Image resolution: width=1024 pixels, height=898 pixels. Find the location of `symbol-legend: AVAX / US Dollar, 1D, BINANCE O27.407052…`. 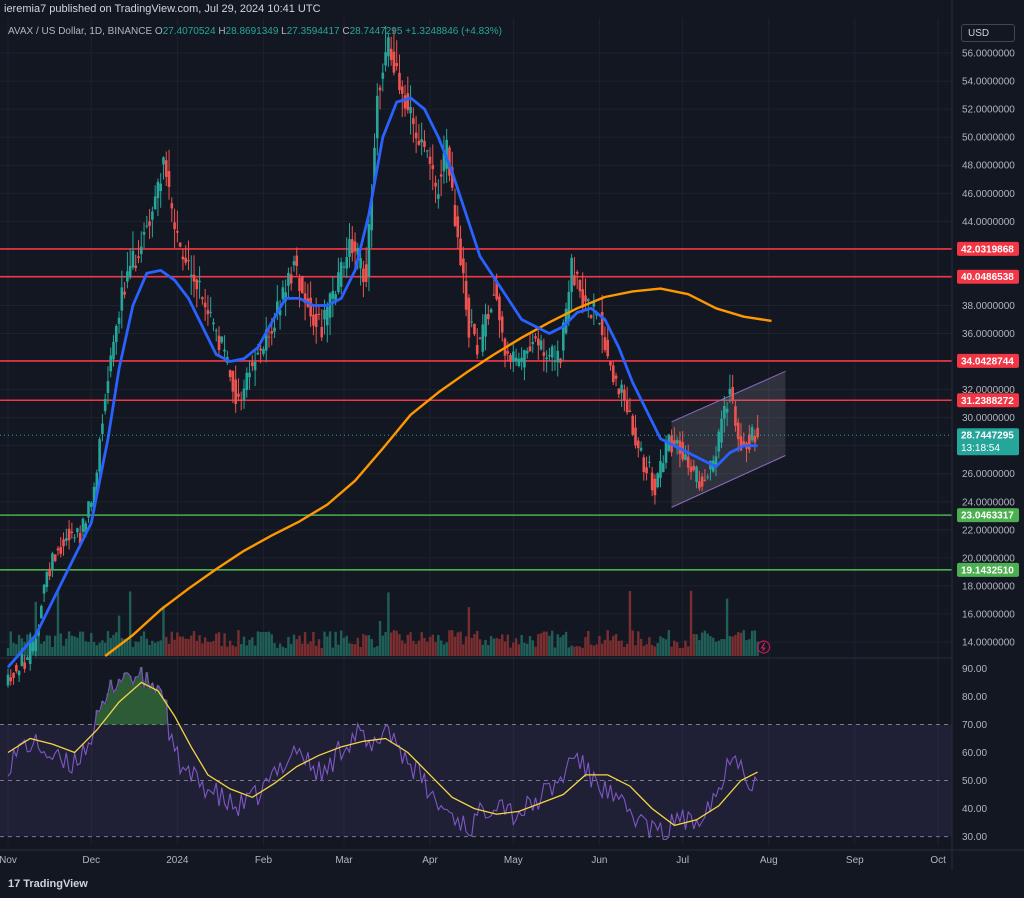

symbol-legend: AVAX / US Dollar, 1D, BINANCE O27.407052… is located at coordinates (255, 31).